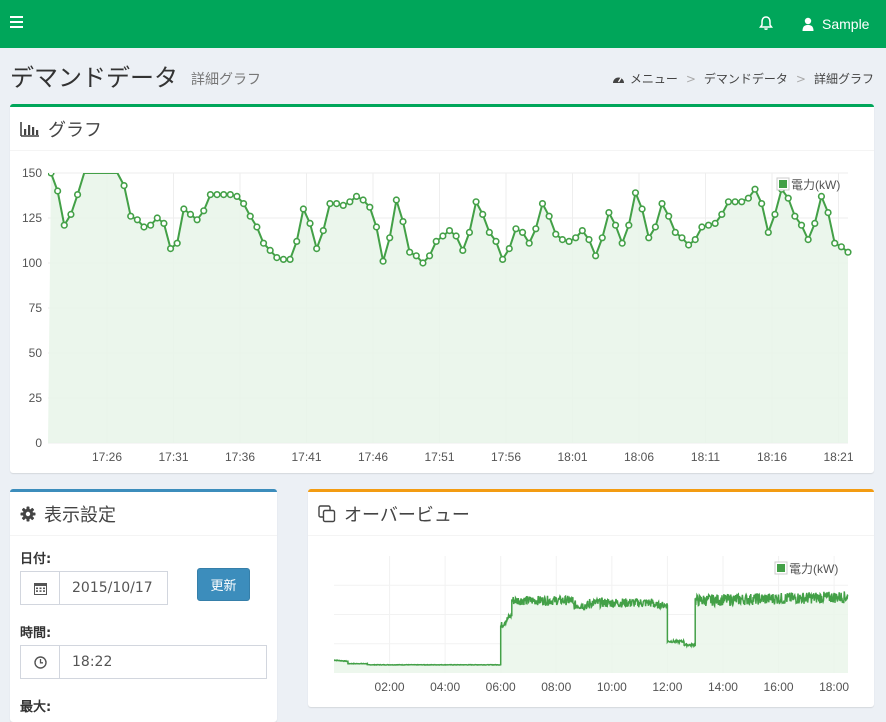 This screenshot has height=722, width=886. I want to click on settings-box-header: 表示設定, so click(143, 514).